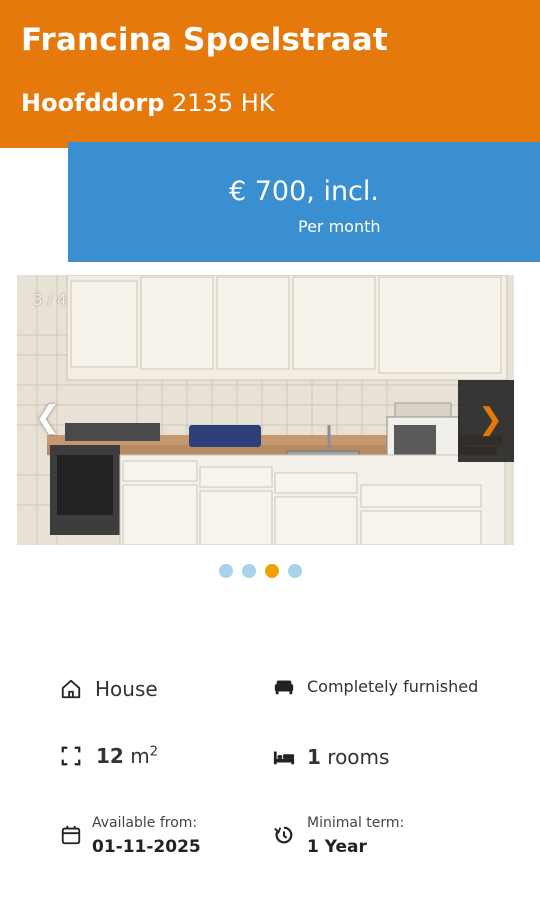 This screenshot has width=540, height=897. I want to click on bed-icon, so click(284, 758).